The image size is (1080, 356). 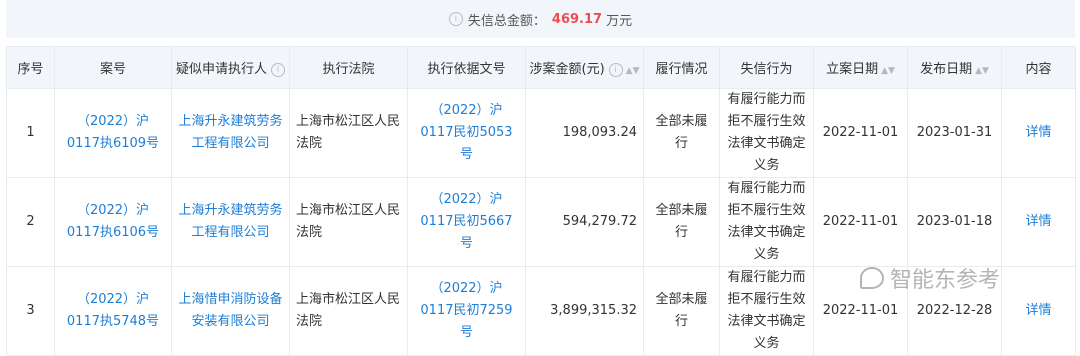 I want to click on case-no-link: （2022）沪0117执6106号, so click(x=113, y=222).